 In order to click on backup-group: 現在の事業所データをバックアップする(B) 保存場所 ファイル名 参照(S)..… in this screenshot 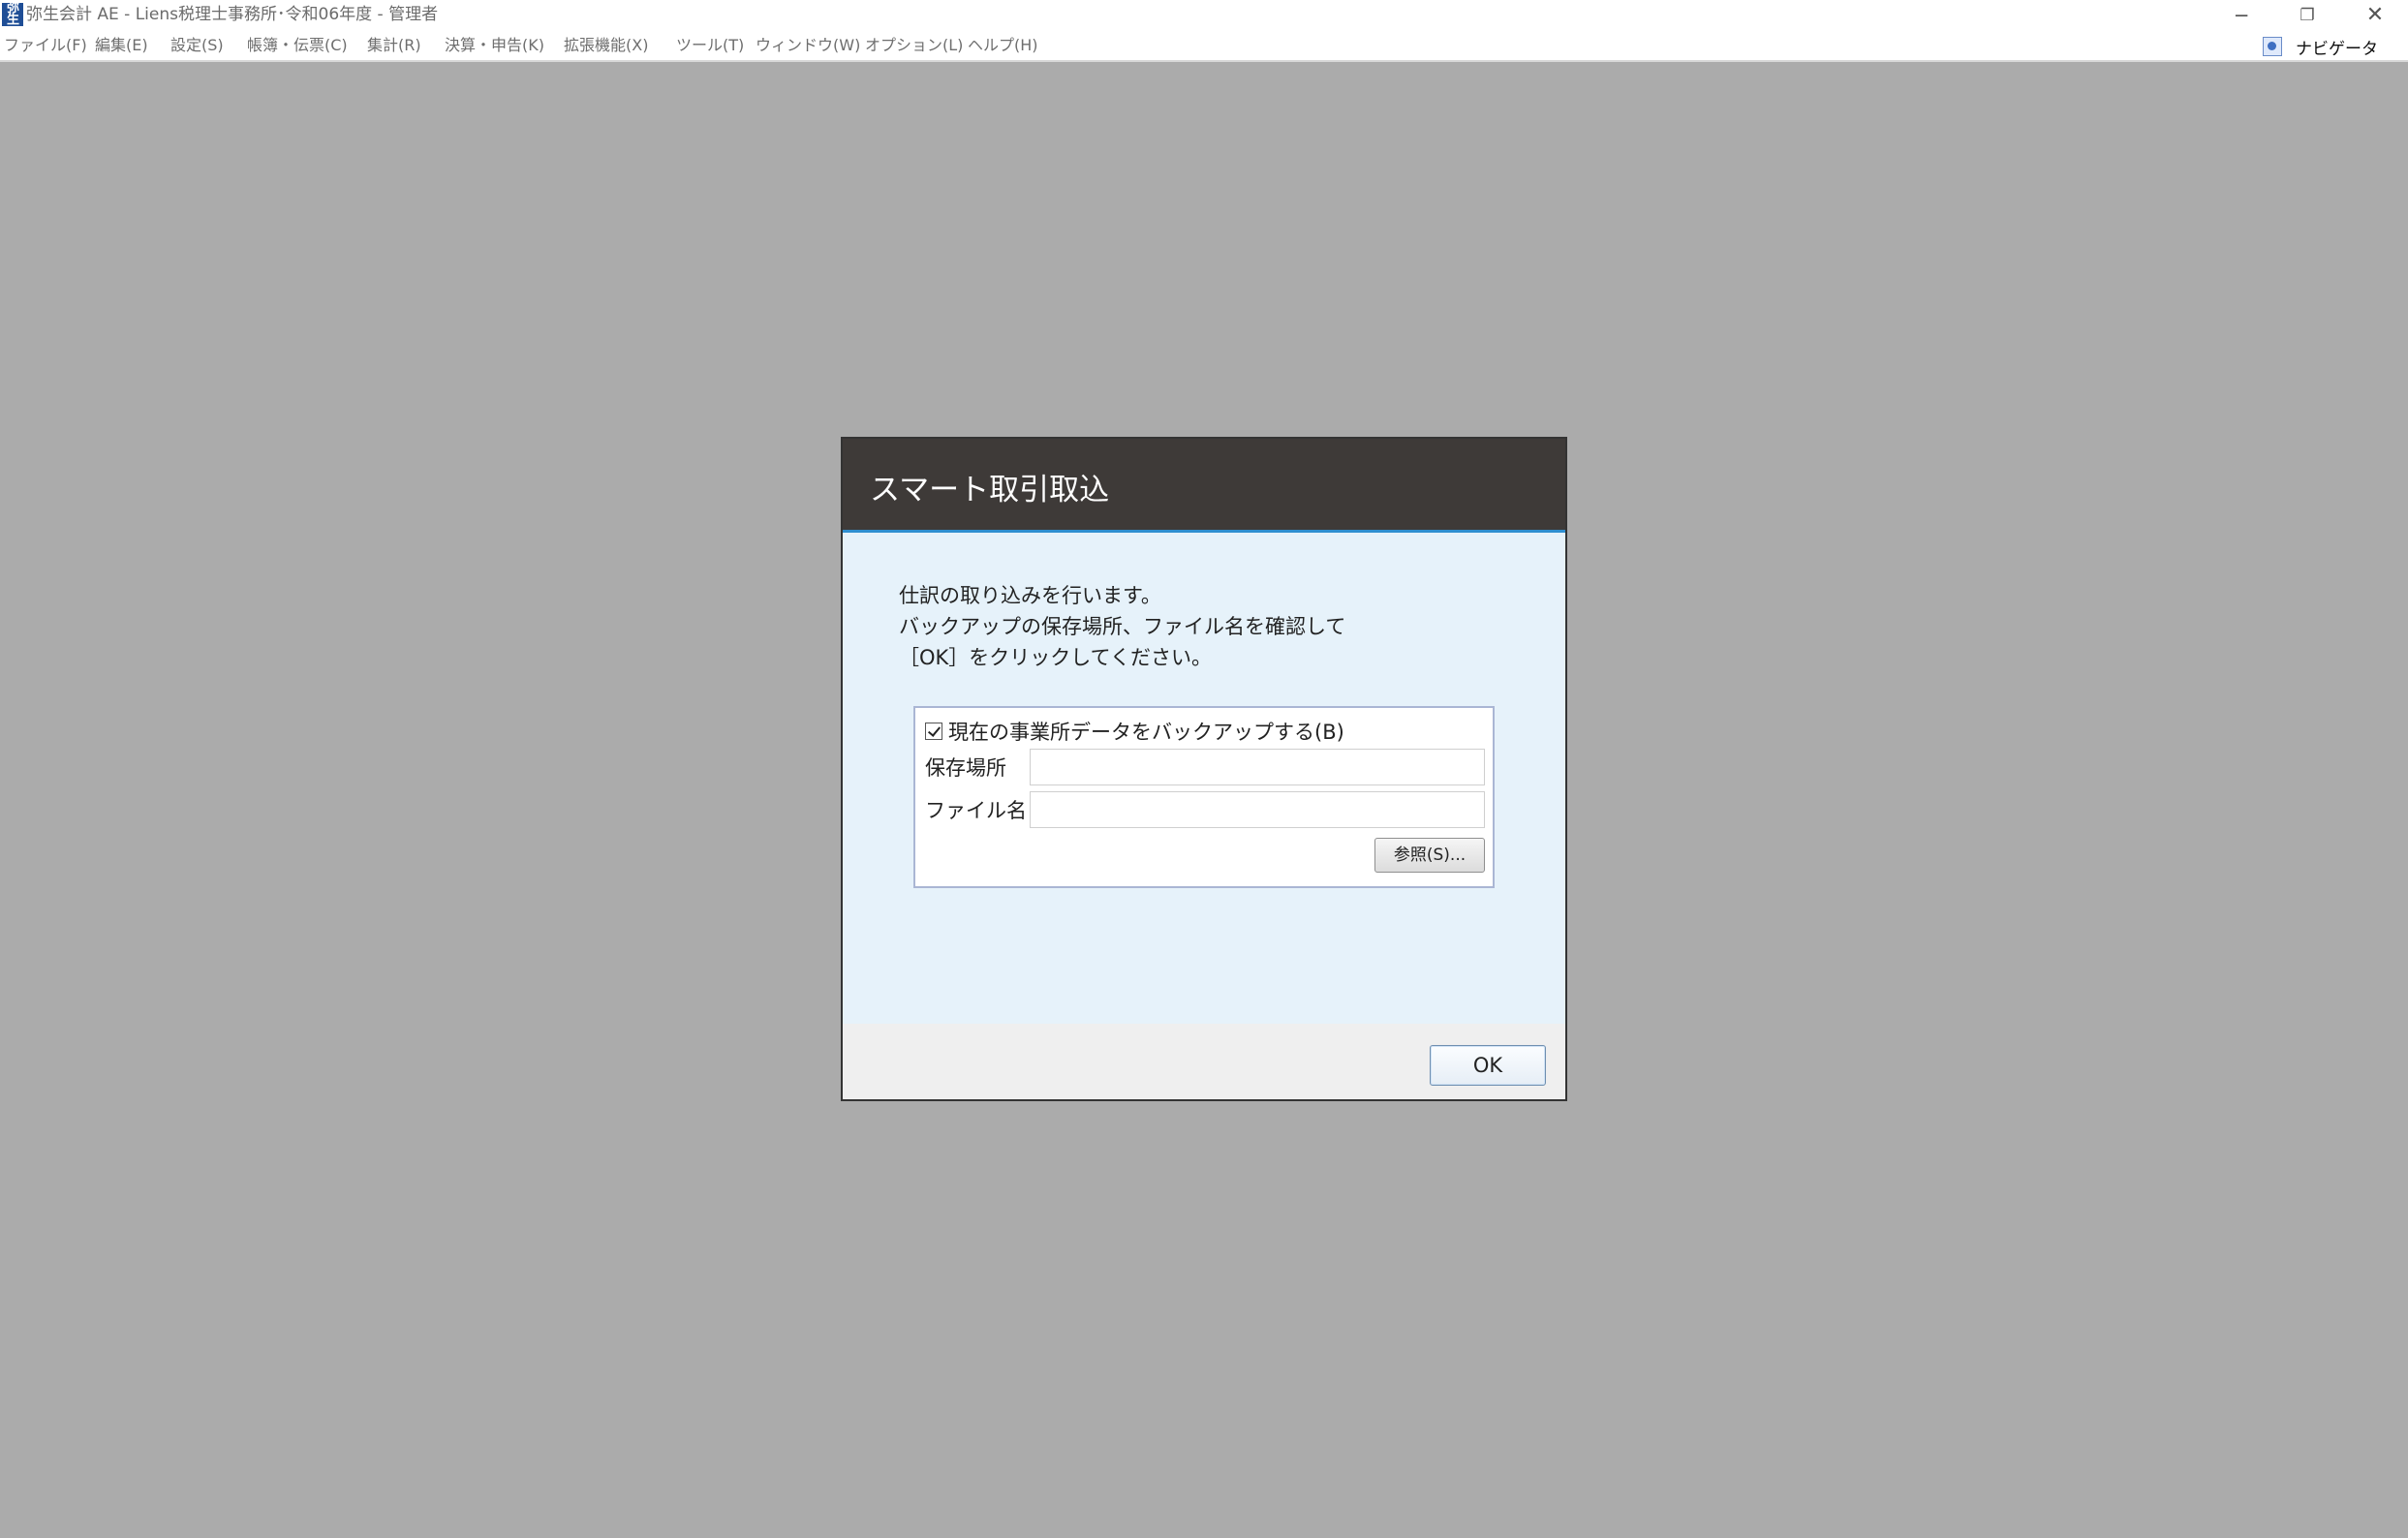, I will do `click(1204, 797)`.